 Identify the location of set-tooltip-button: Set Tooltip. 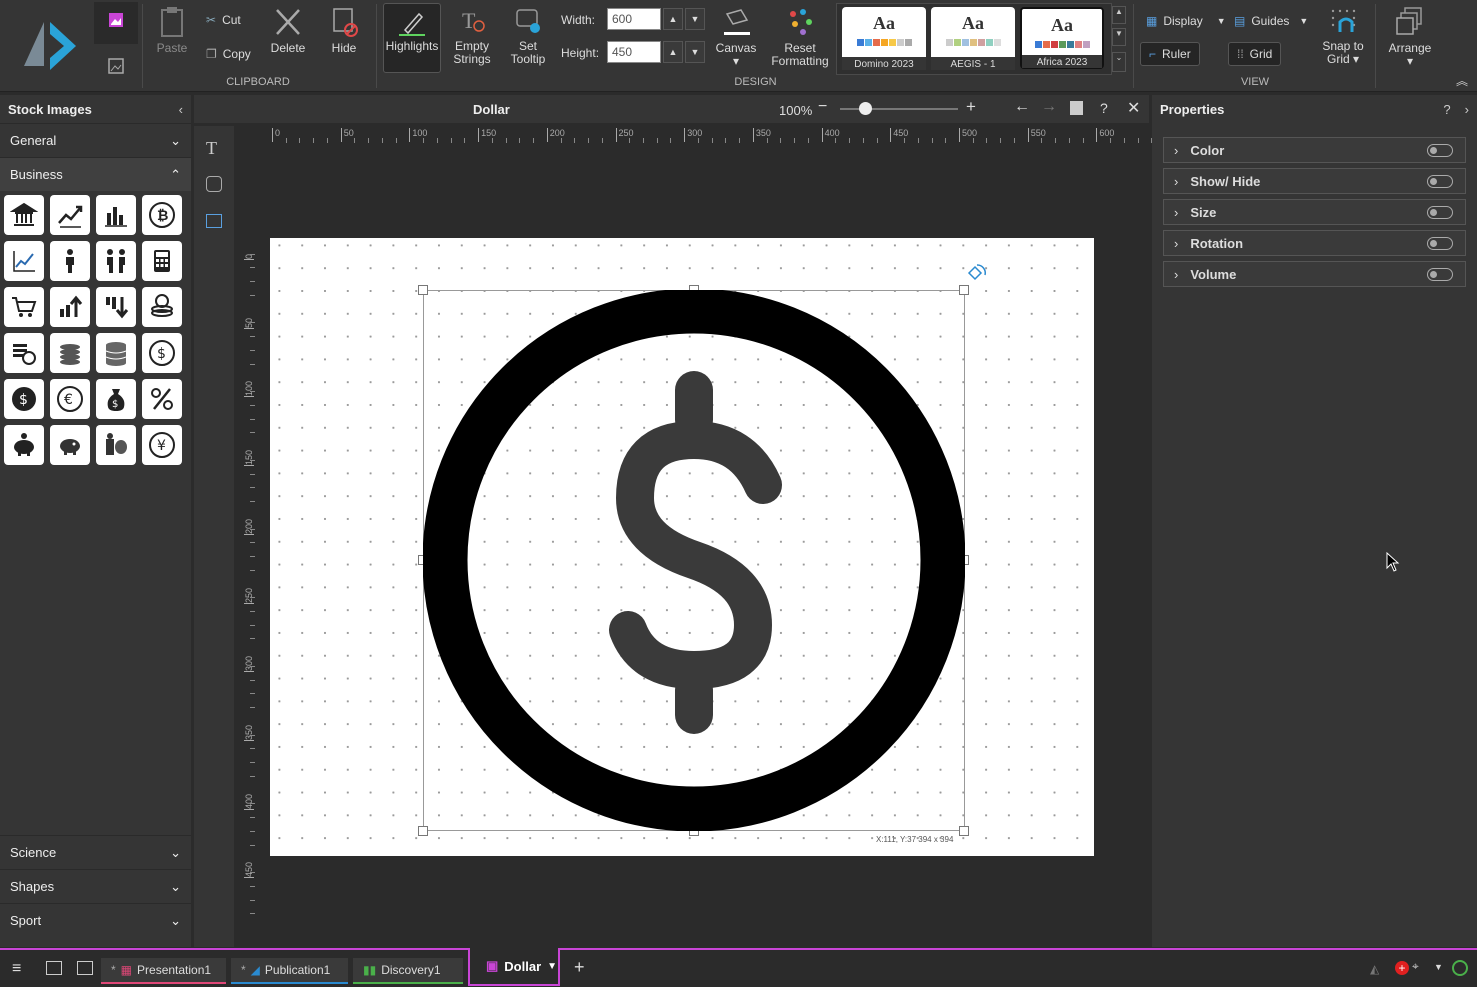
(528, 36).